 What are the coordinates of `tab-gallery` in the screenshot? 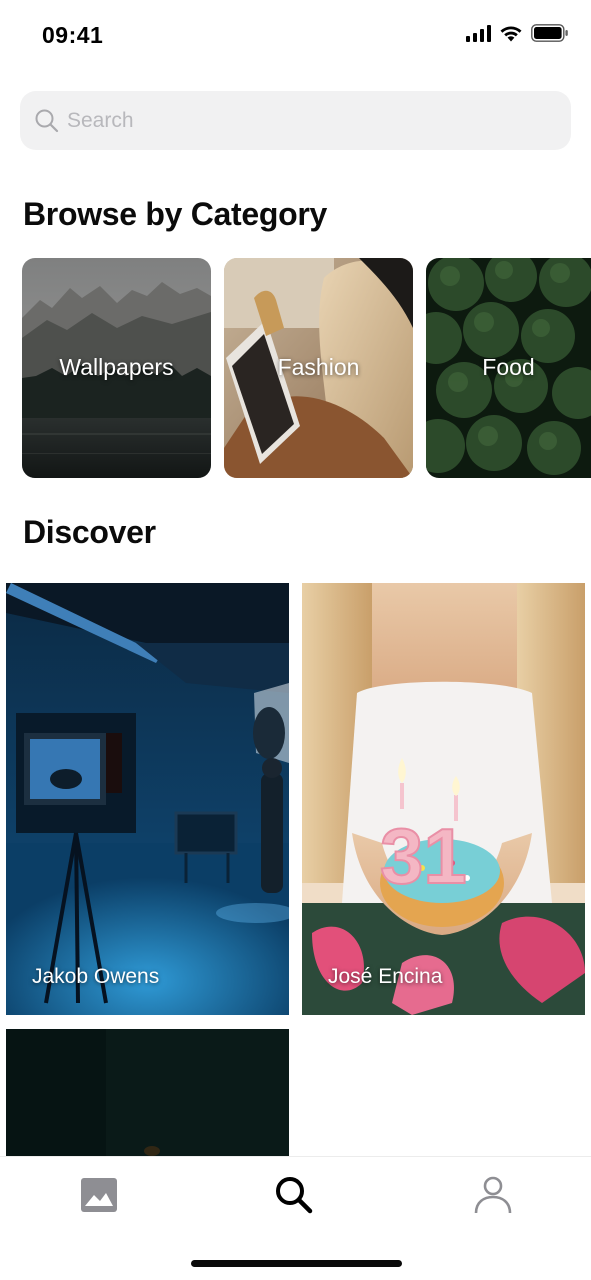 It's located at (99, 1195).